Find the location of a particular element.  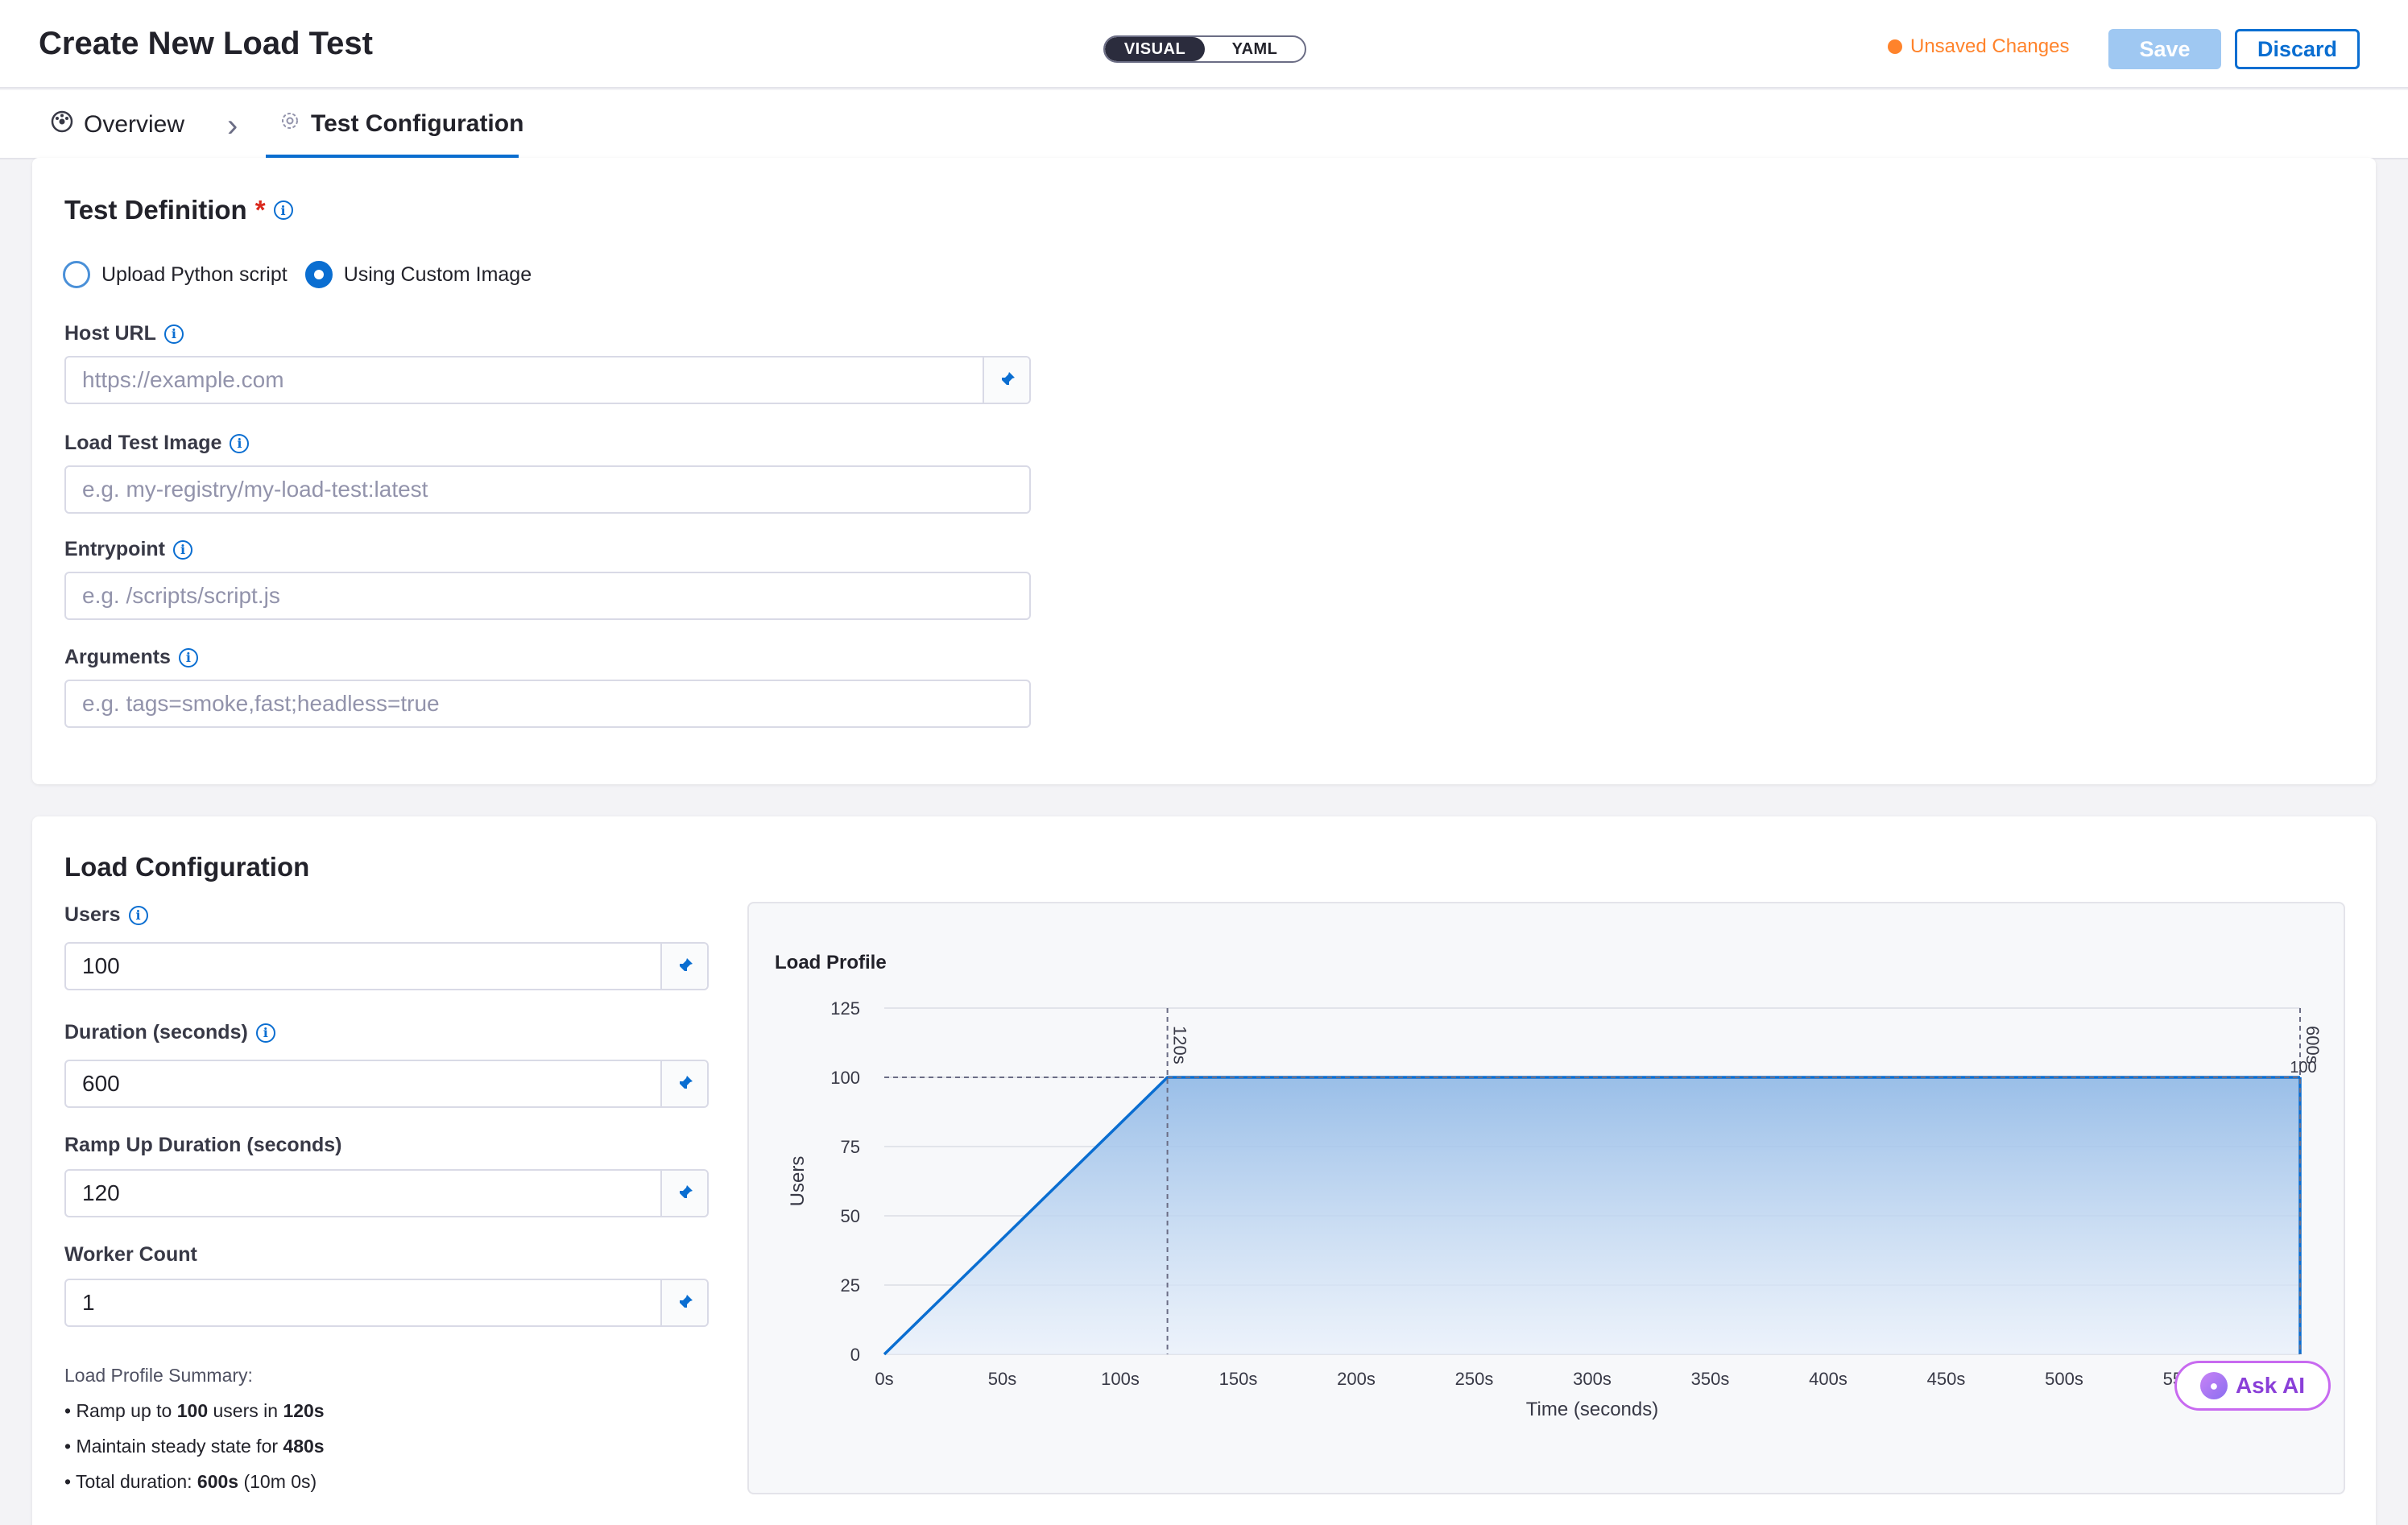

y-tick-label: 50 is located at coordinates (850, 1216).